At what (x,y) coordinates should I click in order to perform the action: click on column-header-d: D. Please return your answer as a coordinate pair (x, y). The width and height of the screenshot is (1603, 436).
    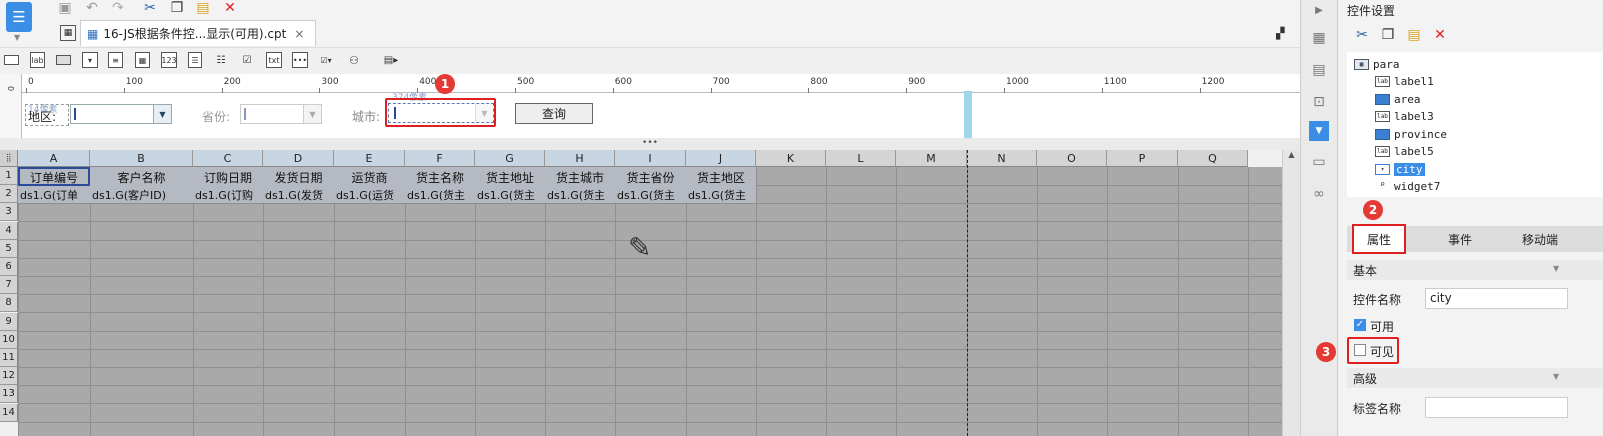
    Looking at the image, I should click on (298, 158).